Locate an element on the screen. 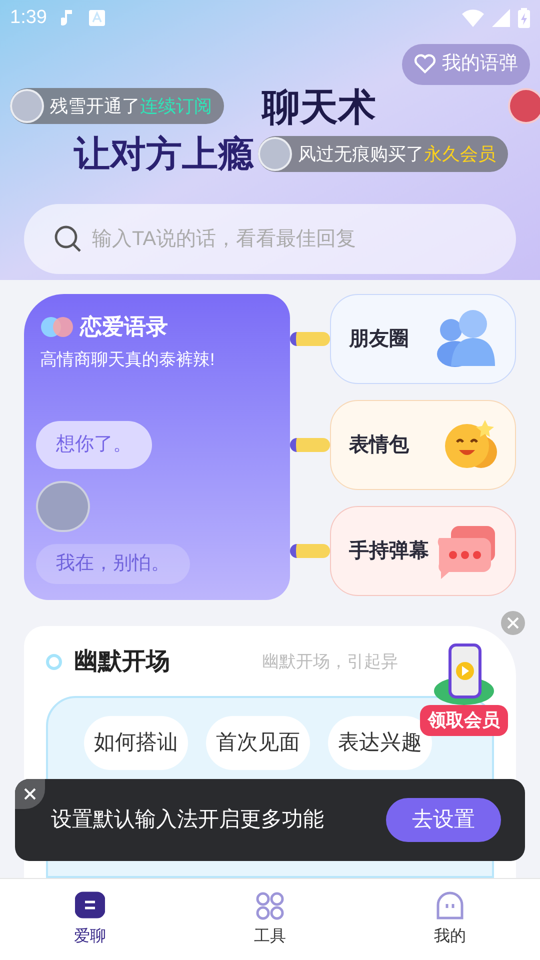  heart-icon is located at coordinates (425, 64).